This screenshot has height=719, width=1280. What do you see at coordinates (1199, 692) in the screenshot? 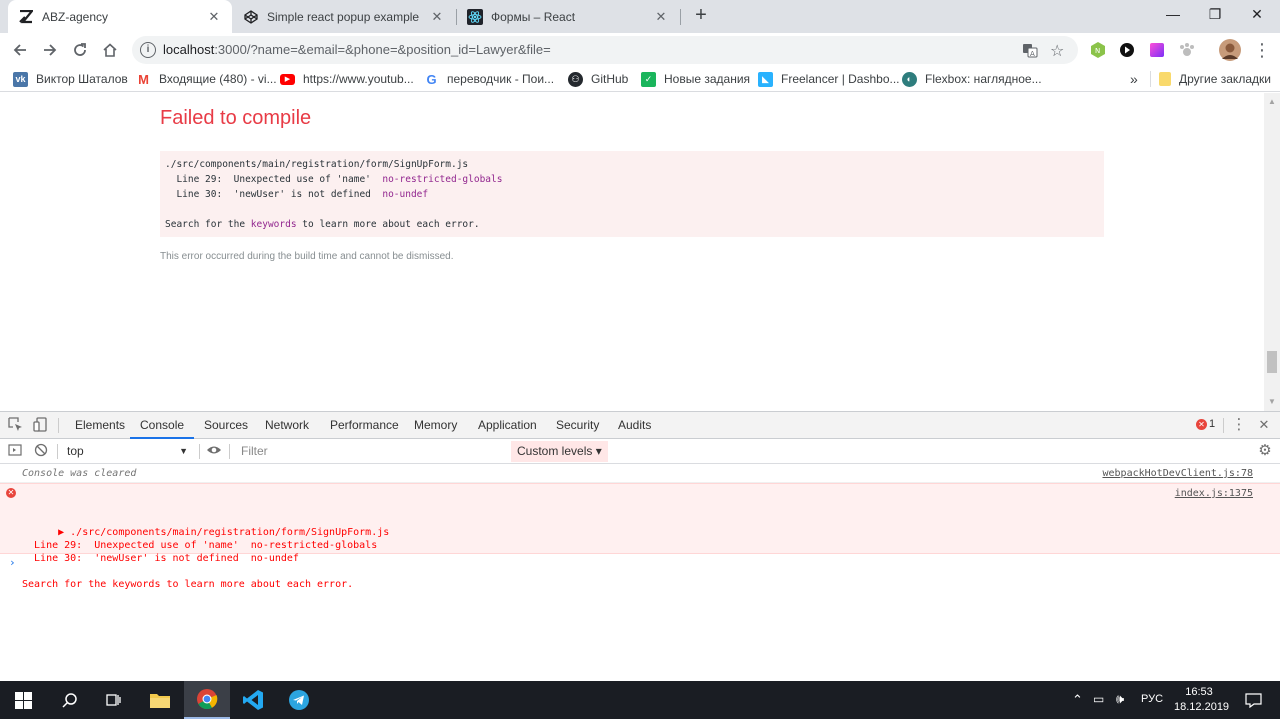
I see `clock-time: 16:53` at bounding box center [1199, 692].